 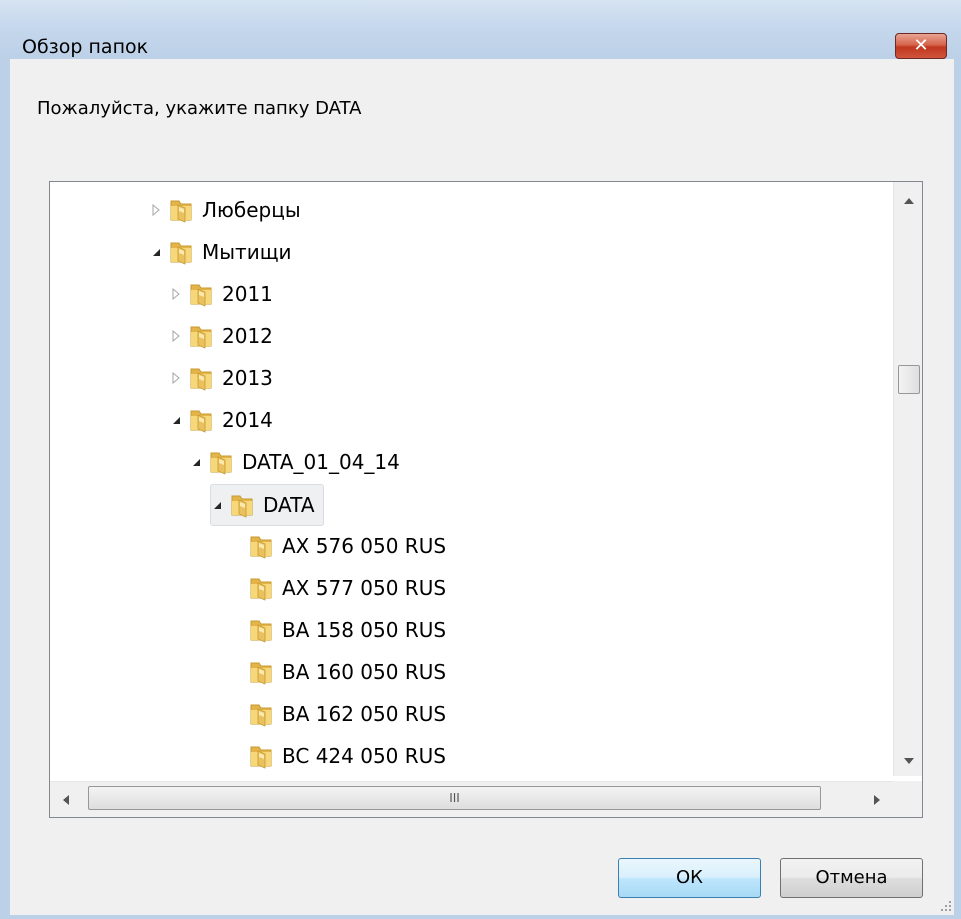 I want to click on tree-item-label: DATA_01_04_14, so click(x=321, y=462).